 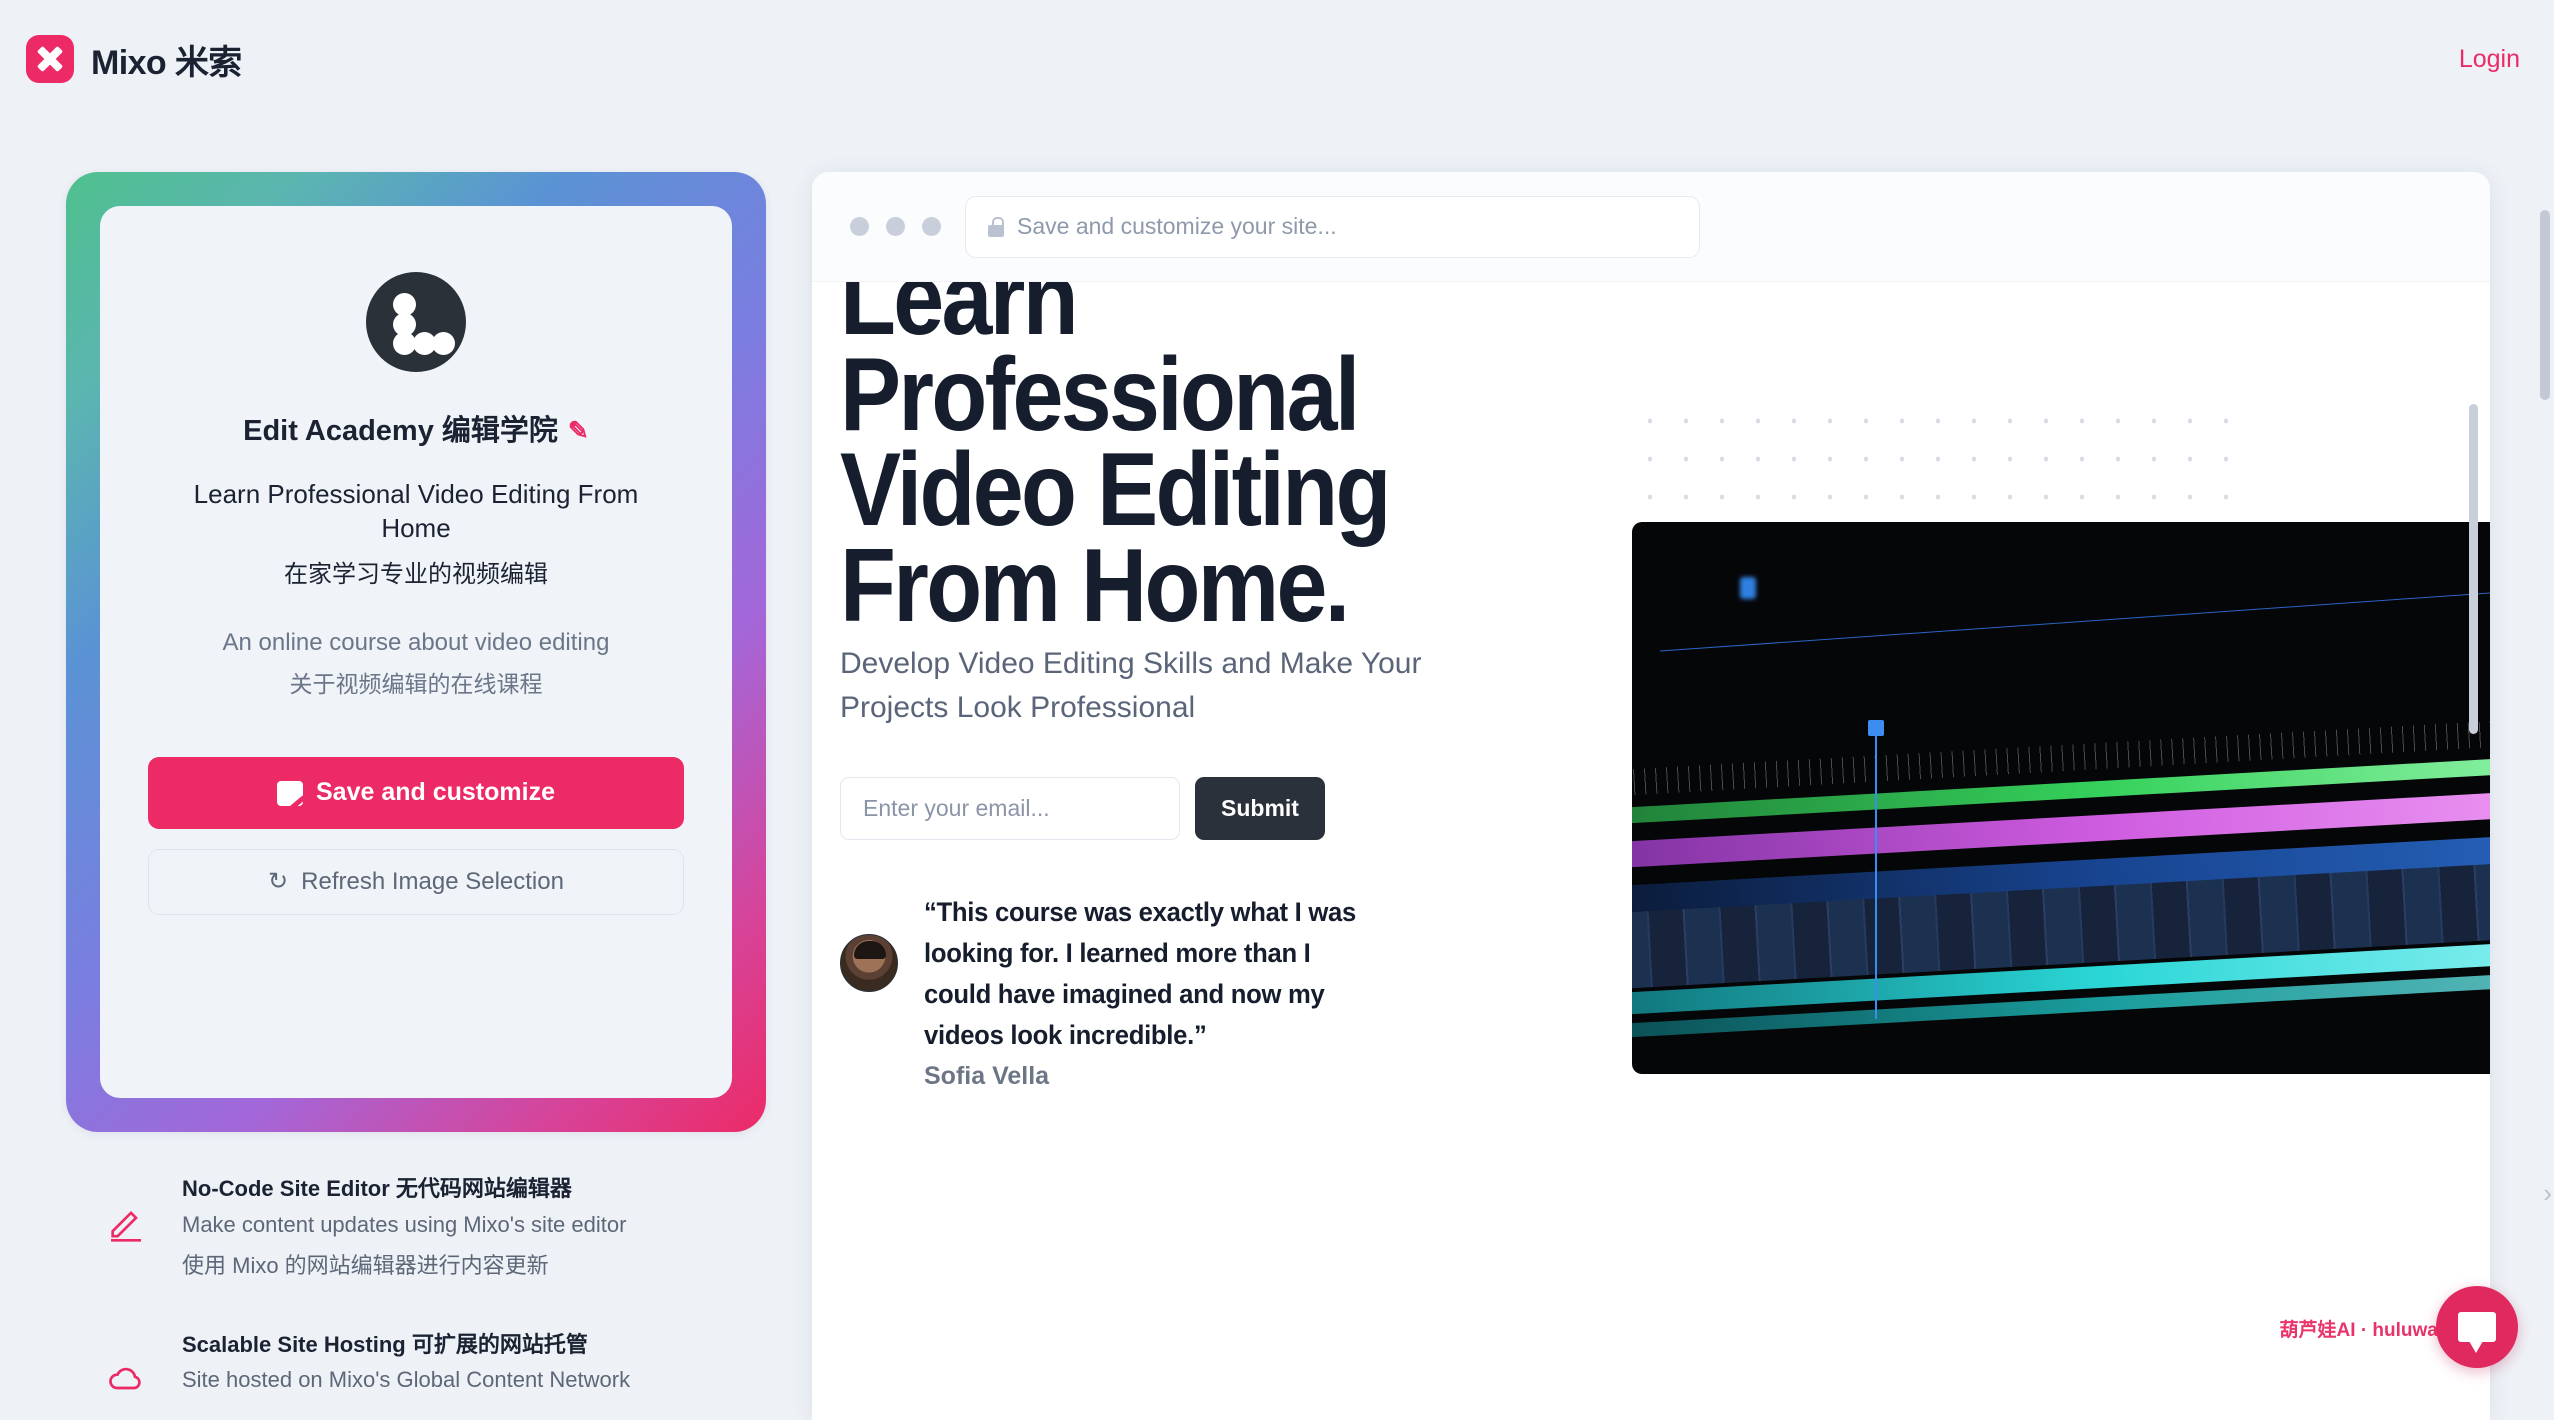 I want to click on save-and-customize-button: Save and customize, so click(x=416, y=792).